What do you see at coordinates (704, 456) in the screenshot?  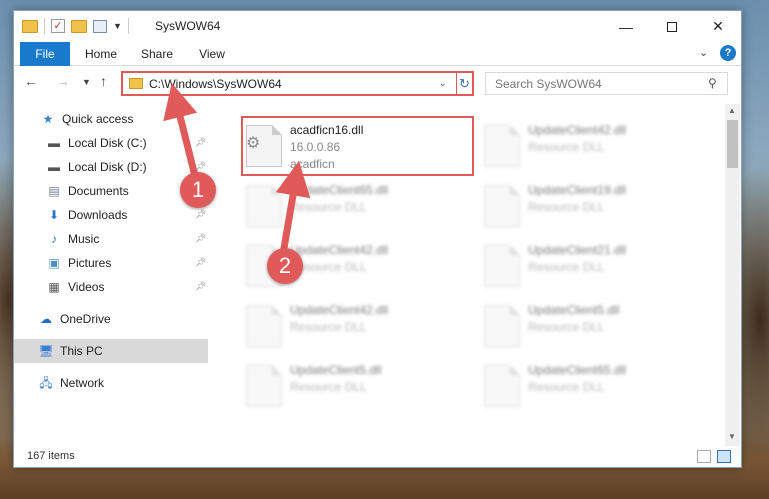 I see `details-view-icon` at bounding box center [704, 456].